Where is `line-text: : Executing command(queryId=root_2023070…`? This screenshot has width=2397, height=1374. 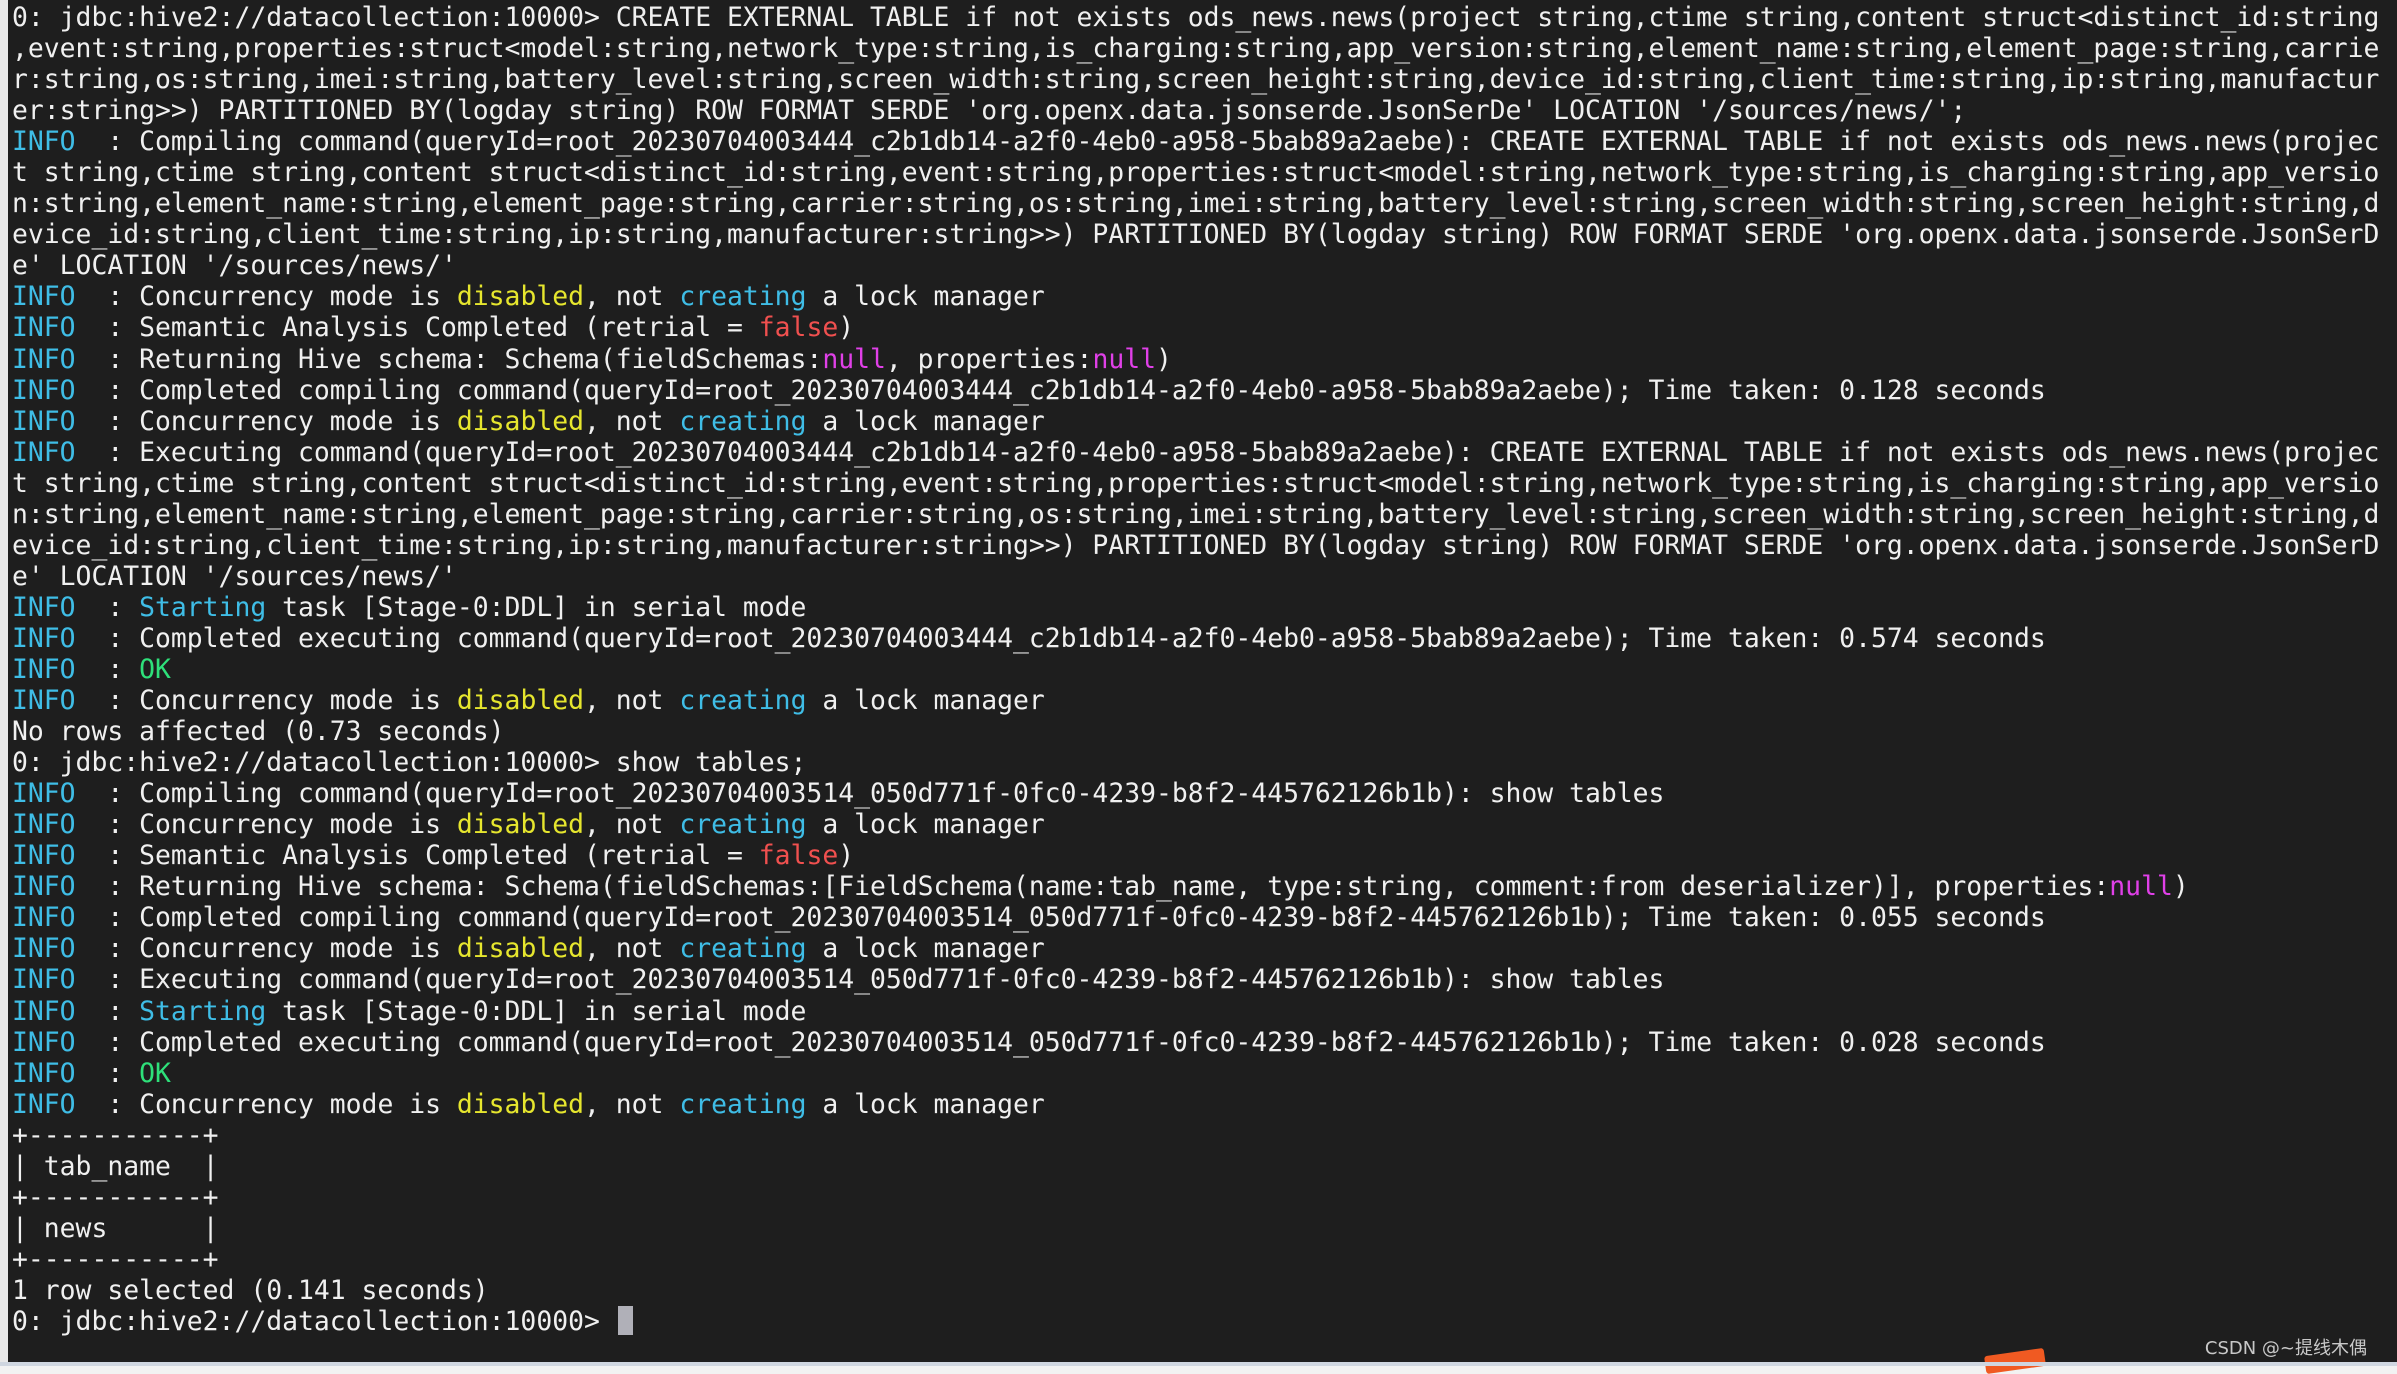
line-text: : Executing command(queryId=root_2023070… is located at coordinates (1227, 452).